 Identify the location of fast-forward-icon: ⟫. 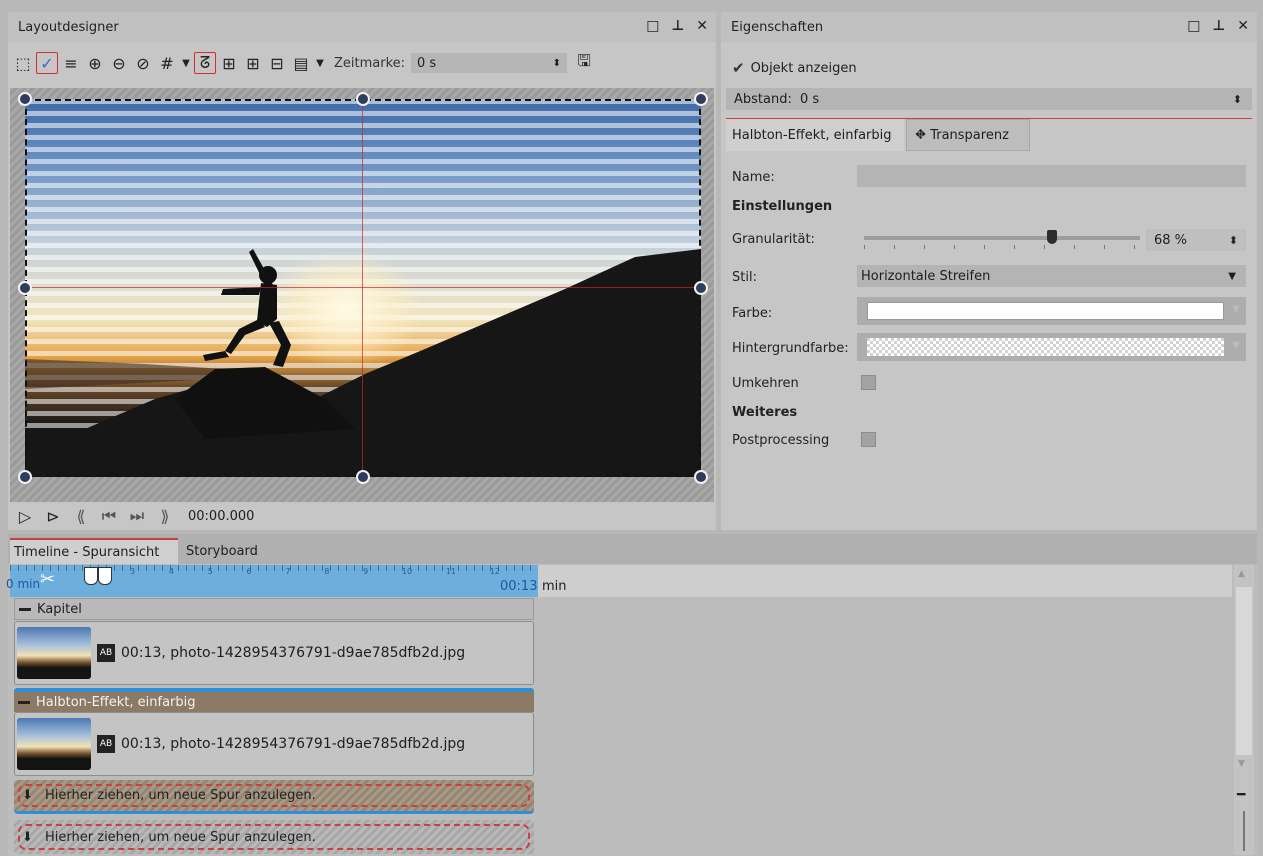
(165, 516).